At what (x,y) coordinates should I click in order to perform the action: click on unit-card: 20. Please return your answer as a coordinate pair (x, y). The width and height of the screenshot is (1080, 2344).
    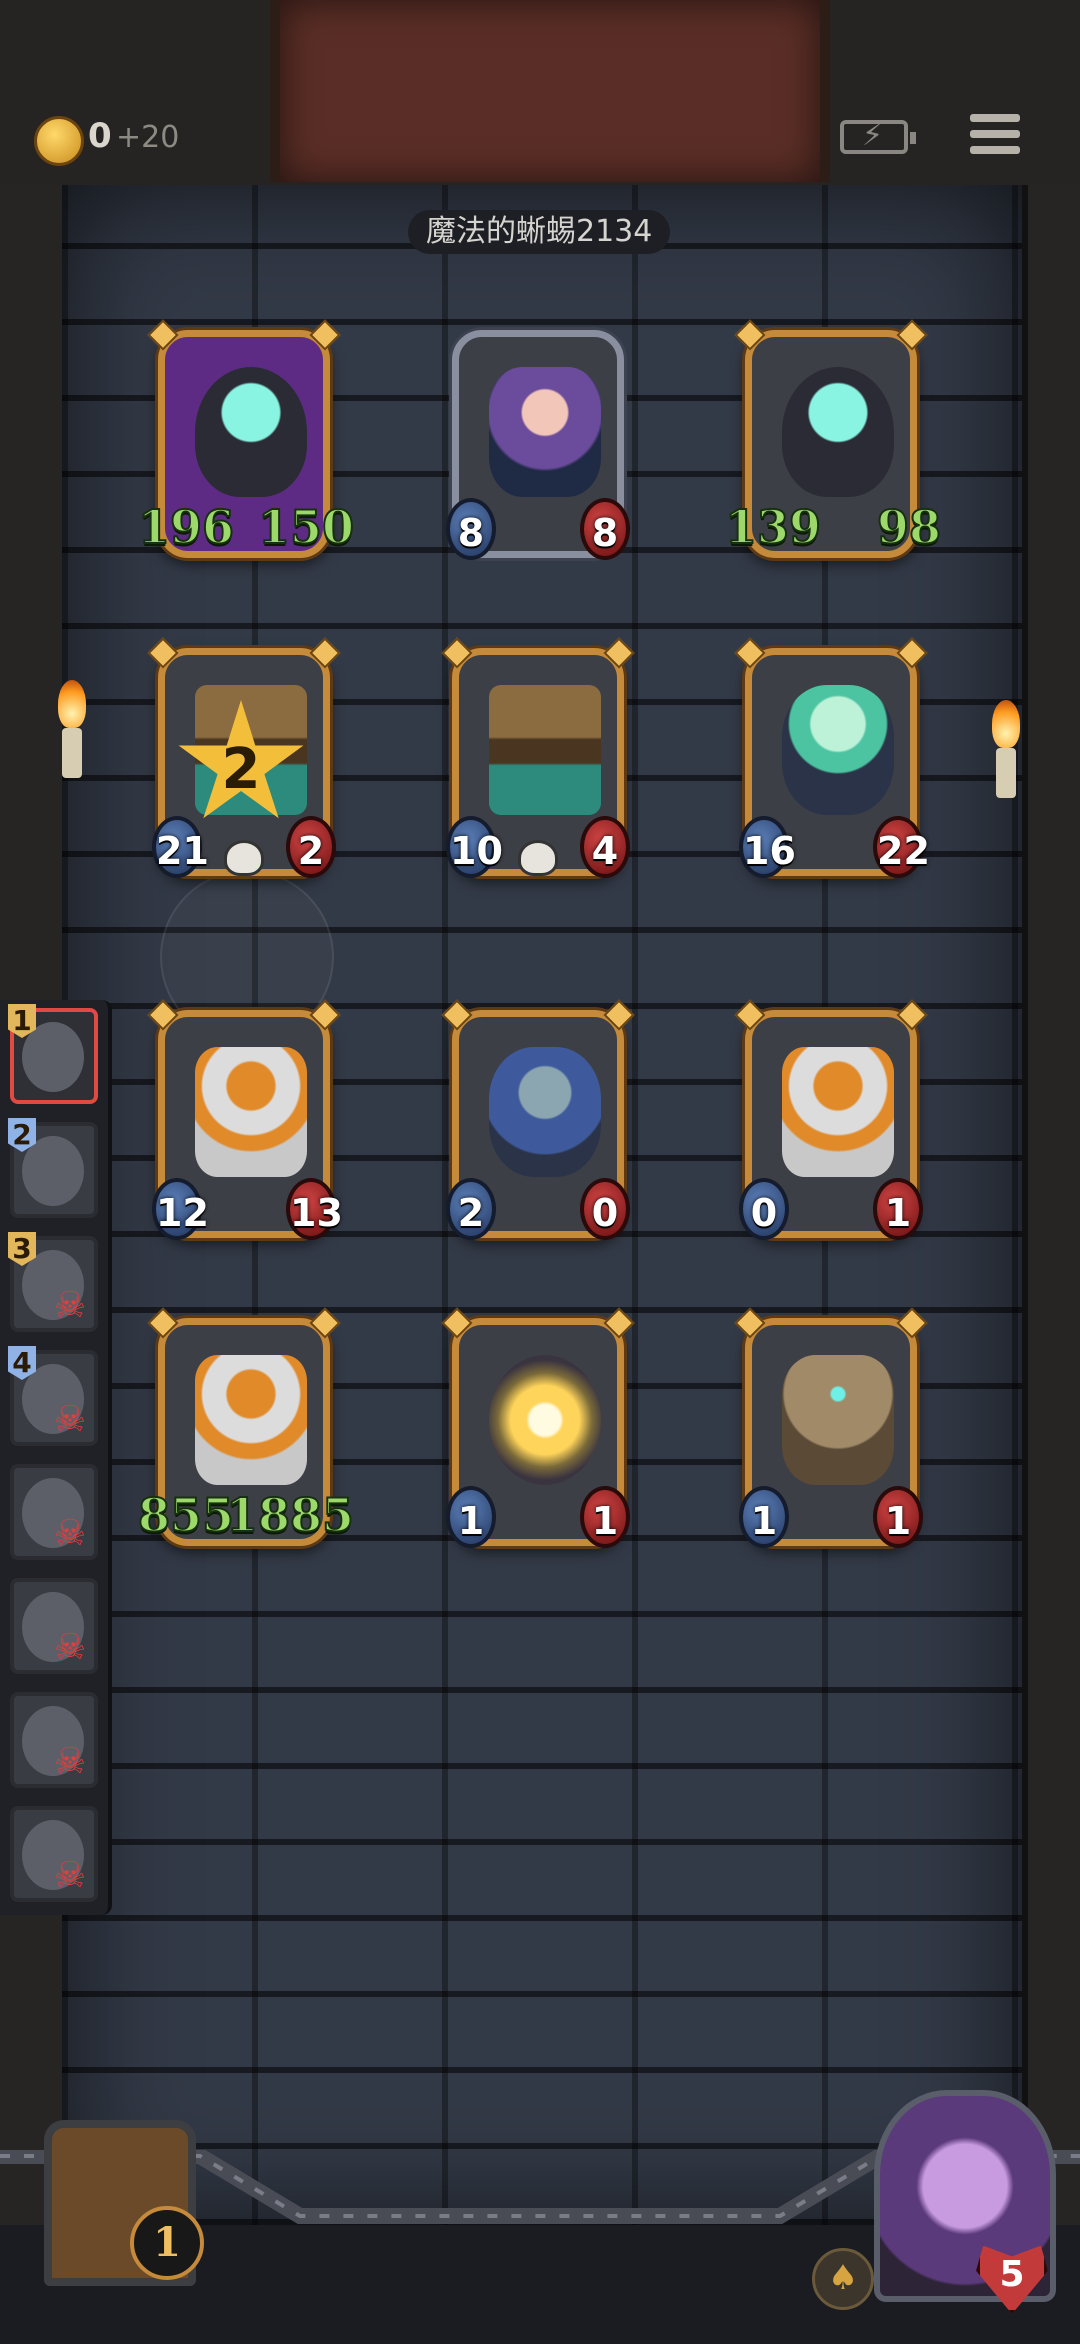
    Looking at the image, I should click on (538, 1119).